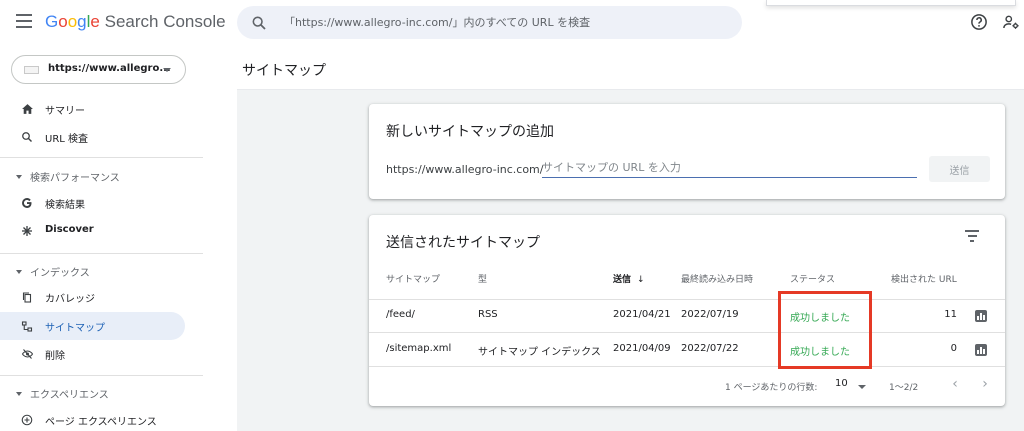 The height and width of the screenshot is (431, 1024). What do you see at coordinates (53, 271) in the screenshot?
I see `section-index: インデックス` at bounding box center [53, 271].